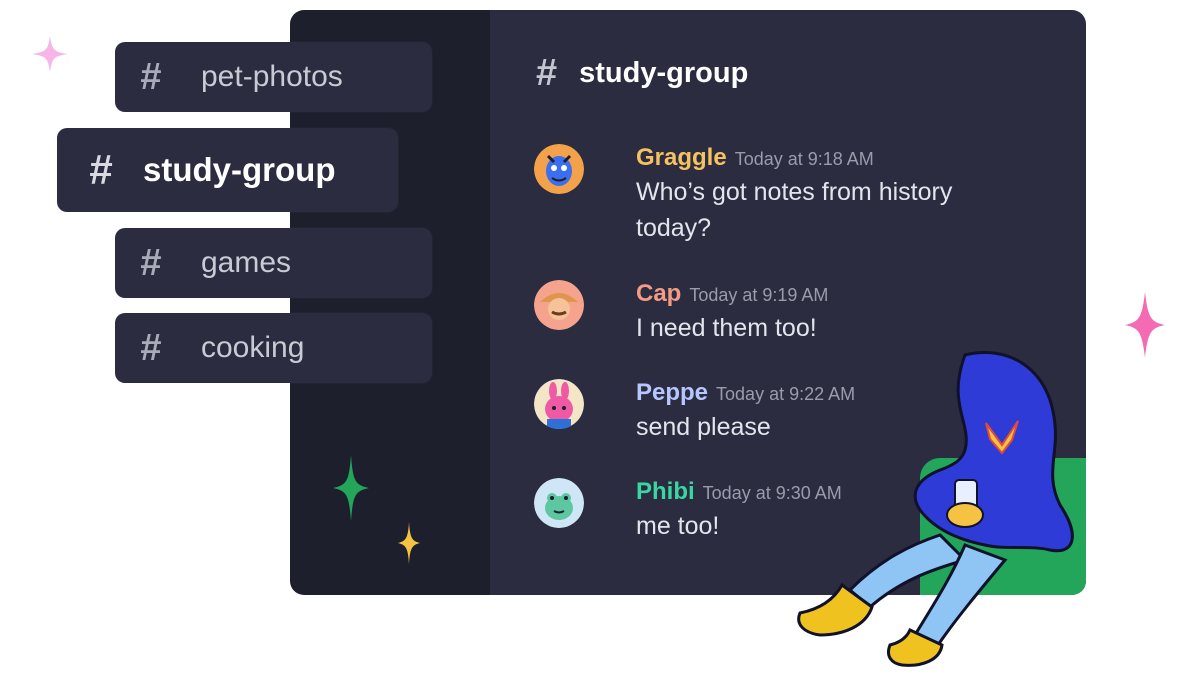  I want to click on channel-item-study-group: # study-group, so click(227, 170).